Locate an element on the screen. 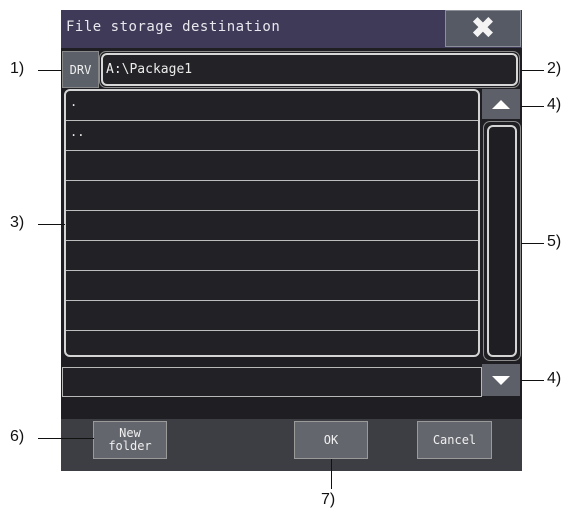 This screenshot has height=514, width=573. path-field: A:\Package1 is located at coordinates (309, 69).